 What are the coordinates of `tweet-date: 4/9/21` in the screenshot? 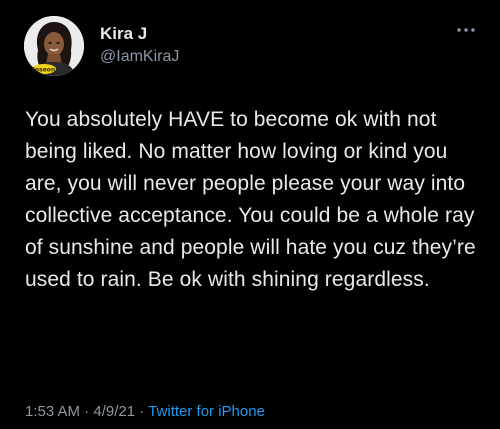 It's located at (114, 411).